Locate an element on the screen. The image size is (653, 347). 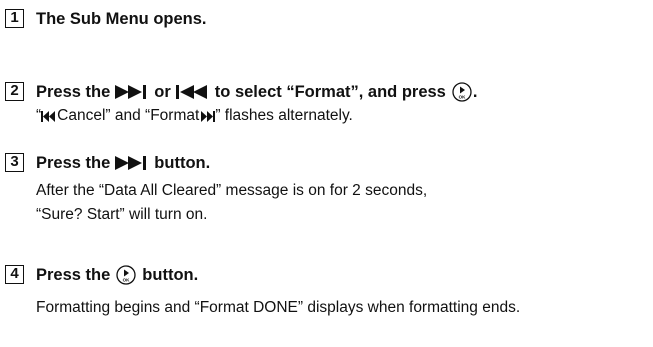
step-3-heading-suffix: button. is located at coordinates (182, 163).